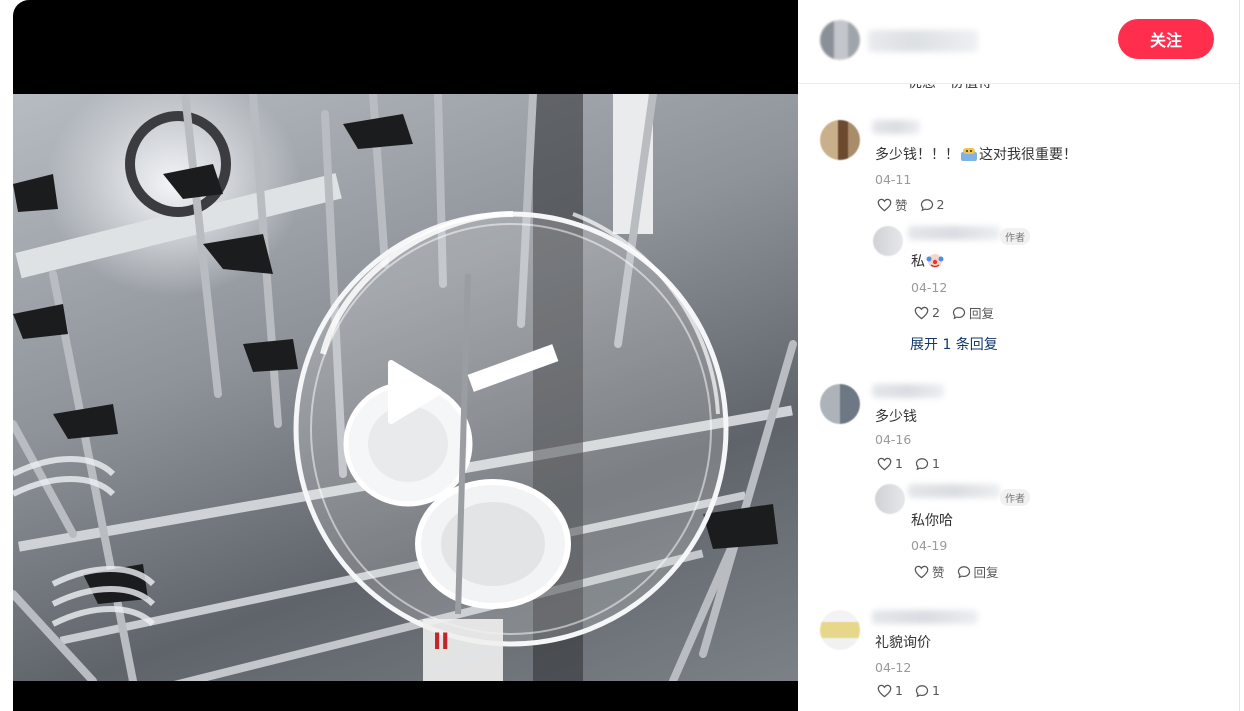  Describe the element at coordinates (903, 643) in the screenshot. I see `comment-text: 礼貌询价` at that location.